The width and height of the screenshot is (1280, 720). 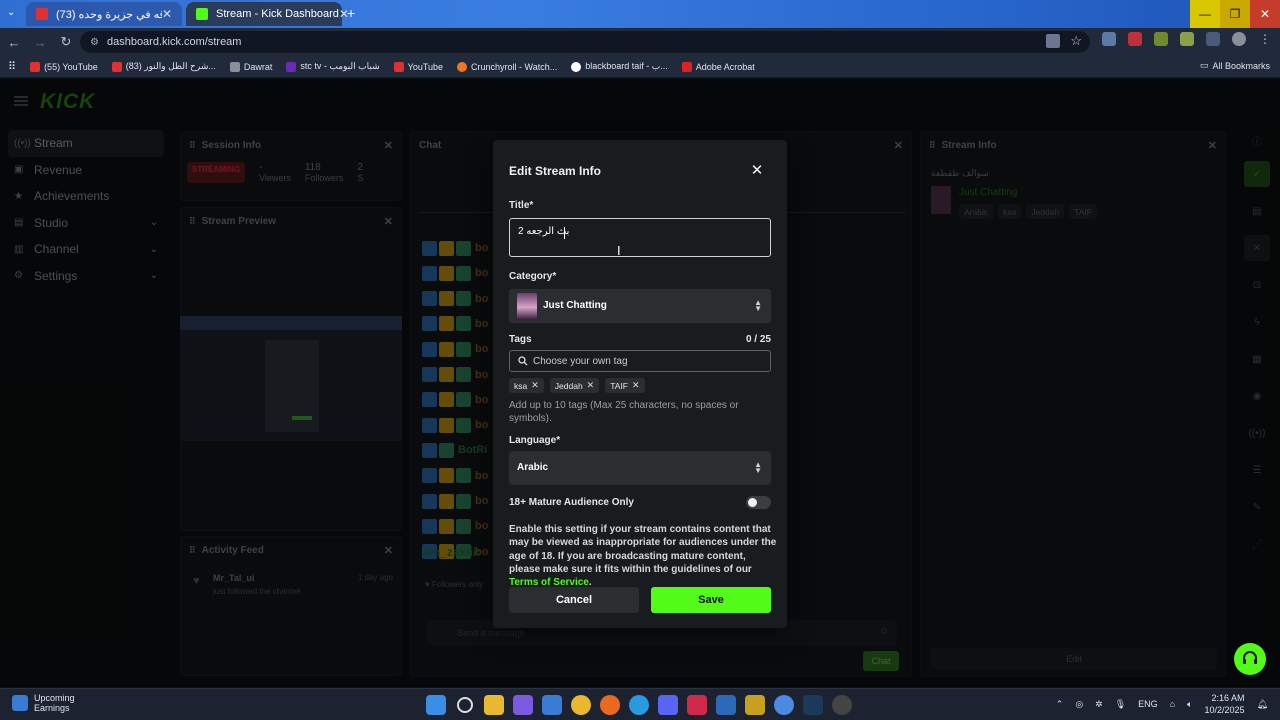 What do you see at coordinates (250, 66) in the screenshot?
I see `bookmark-item: Dawrat` at bounding box center [250, 66].